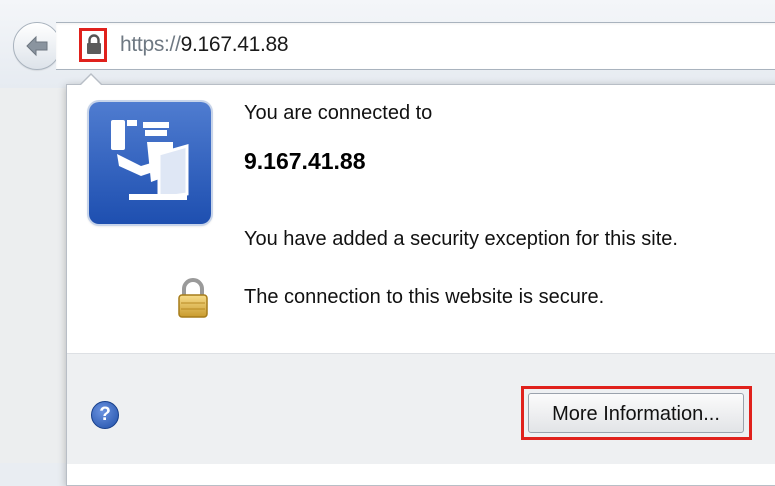 The height and width of the screenshot is (486, 775). I want to click on host-label: 9.167.41.88, so click(305, 161).